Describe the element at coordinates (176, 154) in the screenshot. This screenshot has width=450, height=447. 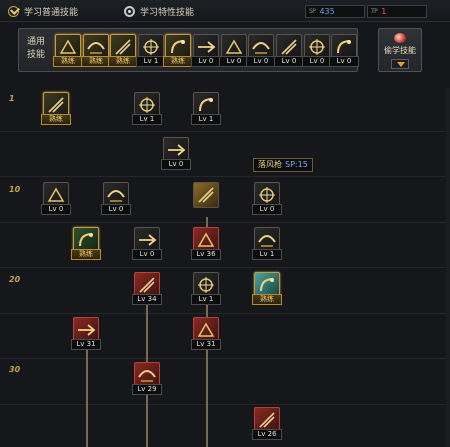
I see `tree-skill-r2a: Lv 0` at that location.